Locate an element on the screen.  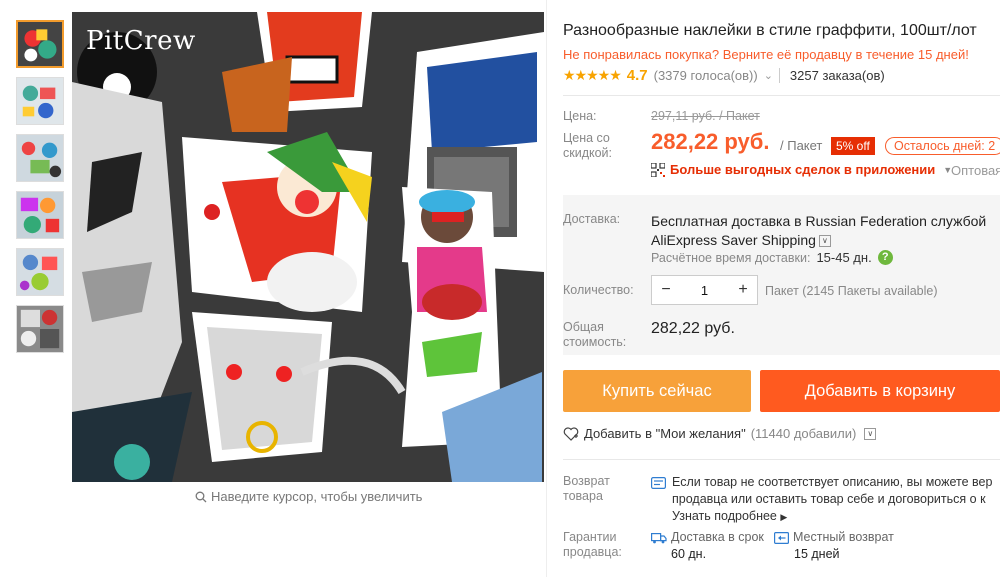
old-price: 297,11 руб. / Пакет is located at coordinates (705, 116).